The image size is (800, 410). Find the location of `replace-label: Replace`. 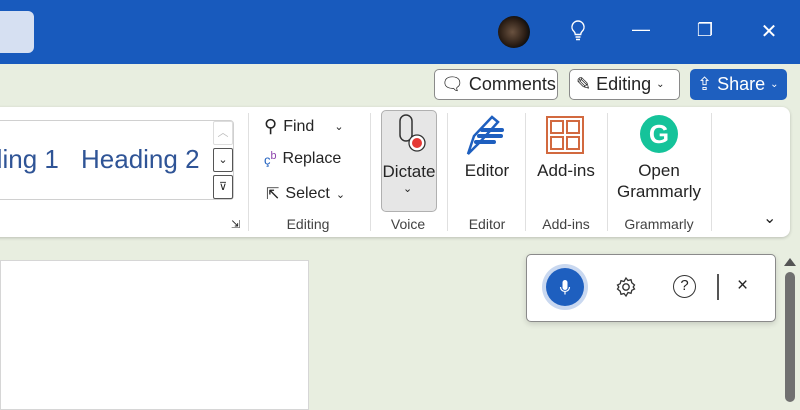

replace-label: Replace is located at coordinates (312, 158).